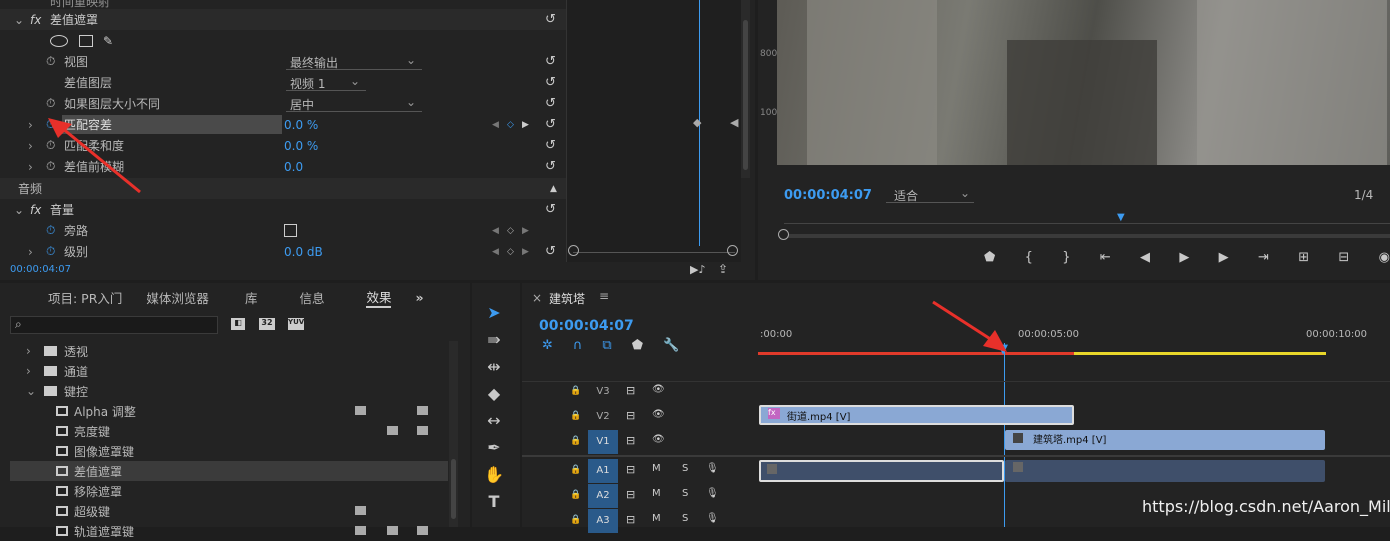 Image resolution: width=1390 pixels, height=541 pixels. I want to click on track-header: 🔒 V2 ⊟ 👁, so click(640, 417).